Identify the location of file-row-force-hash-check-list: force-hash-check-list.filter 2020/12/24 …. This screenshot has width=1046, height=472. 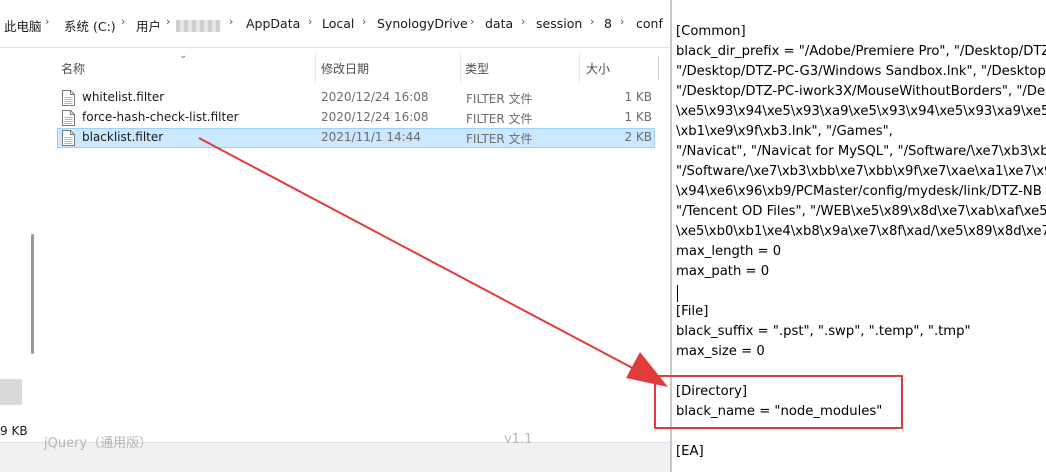
(356, 118).